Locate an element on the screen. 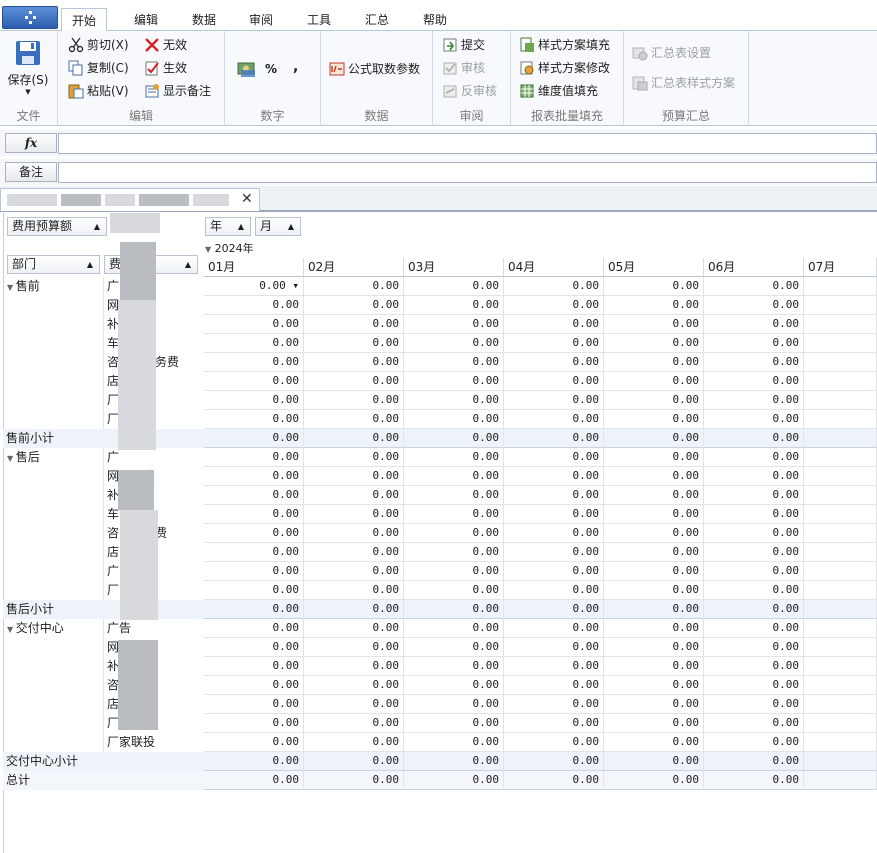 This screenshot has width=877, height=853. tab-data: 数据 is located at coordinates (204, 20).